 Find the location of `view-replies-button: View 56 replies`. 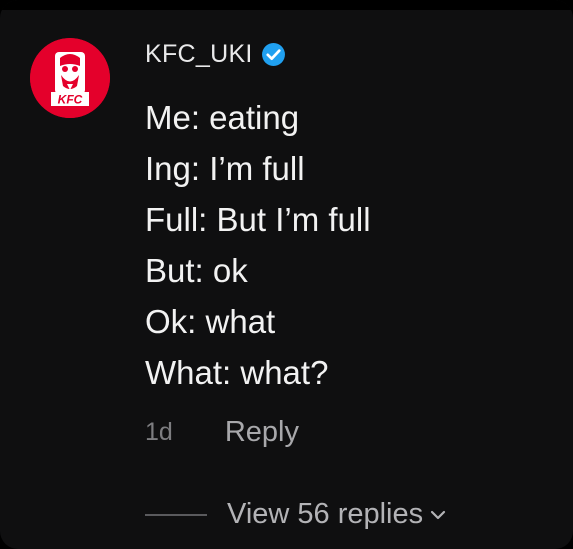

view-replies-button: View 56 replies is located at coordinates (296, 514).